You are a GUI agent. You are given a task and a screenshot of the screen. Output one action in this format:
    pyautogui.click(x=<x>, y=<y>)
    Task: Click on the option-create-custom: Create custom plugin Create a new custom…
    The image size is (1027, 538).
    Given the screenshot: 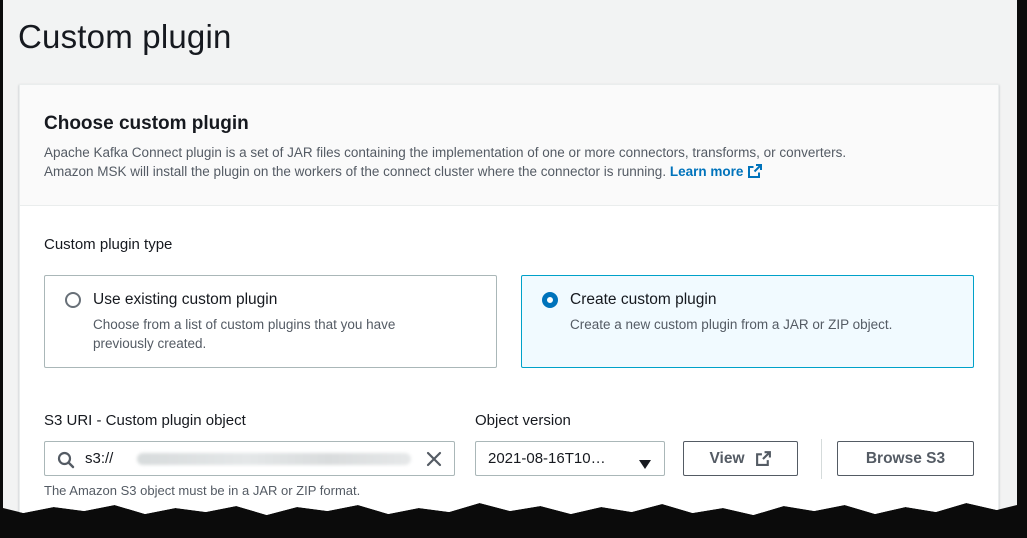 What is the action you would take?
    pyautogui.click(x=747, y=321)
    